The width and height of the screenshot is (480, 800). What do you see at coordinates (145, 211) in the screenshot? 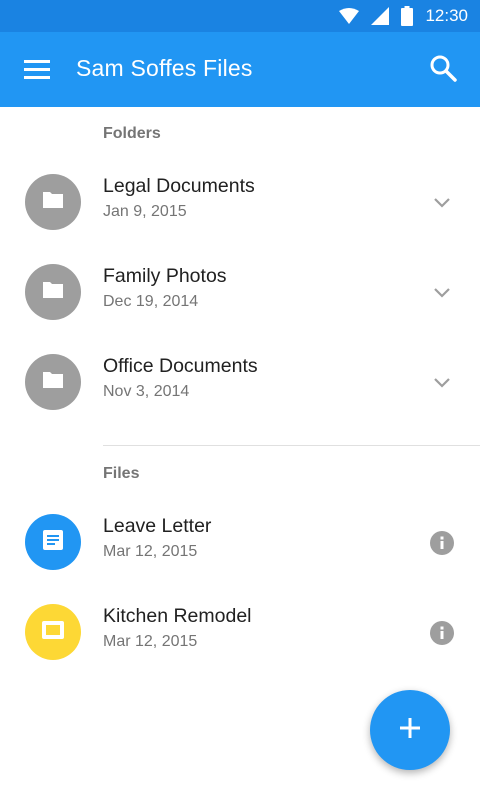
I see `folder-date: Jan 9, 2015` at bounding box center [145, 211].